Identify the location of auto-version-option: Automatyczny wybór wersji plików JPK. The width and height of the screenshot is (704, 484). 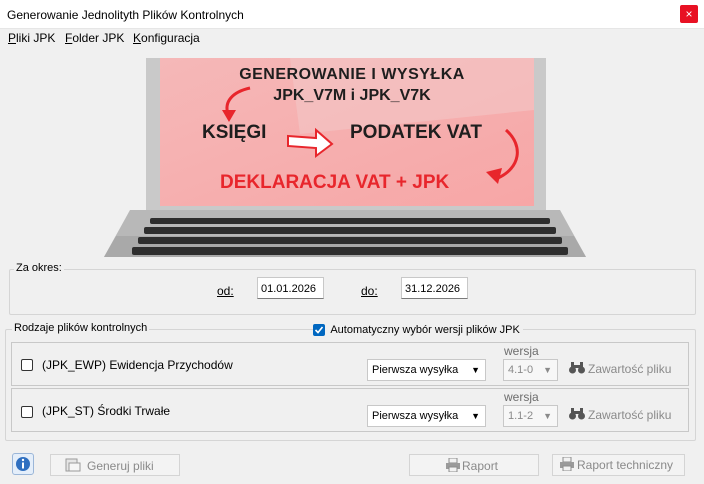
(418, 329).